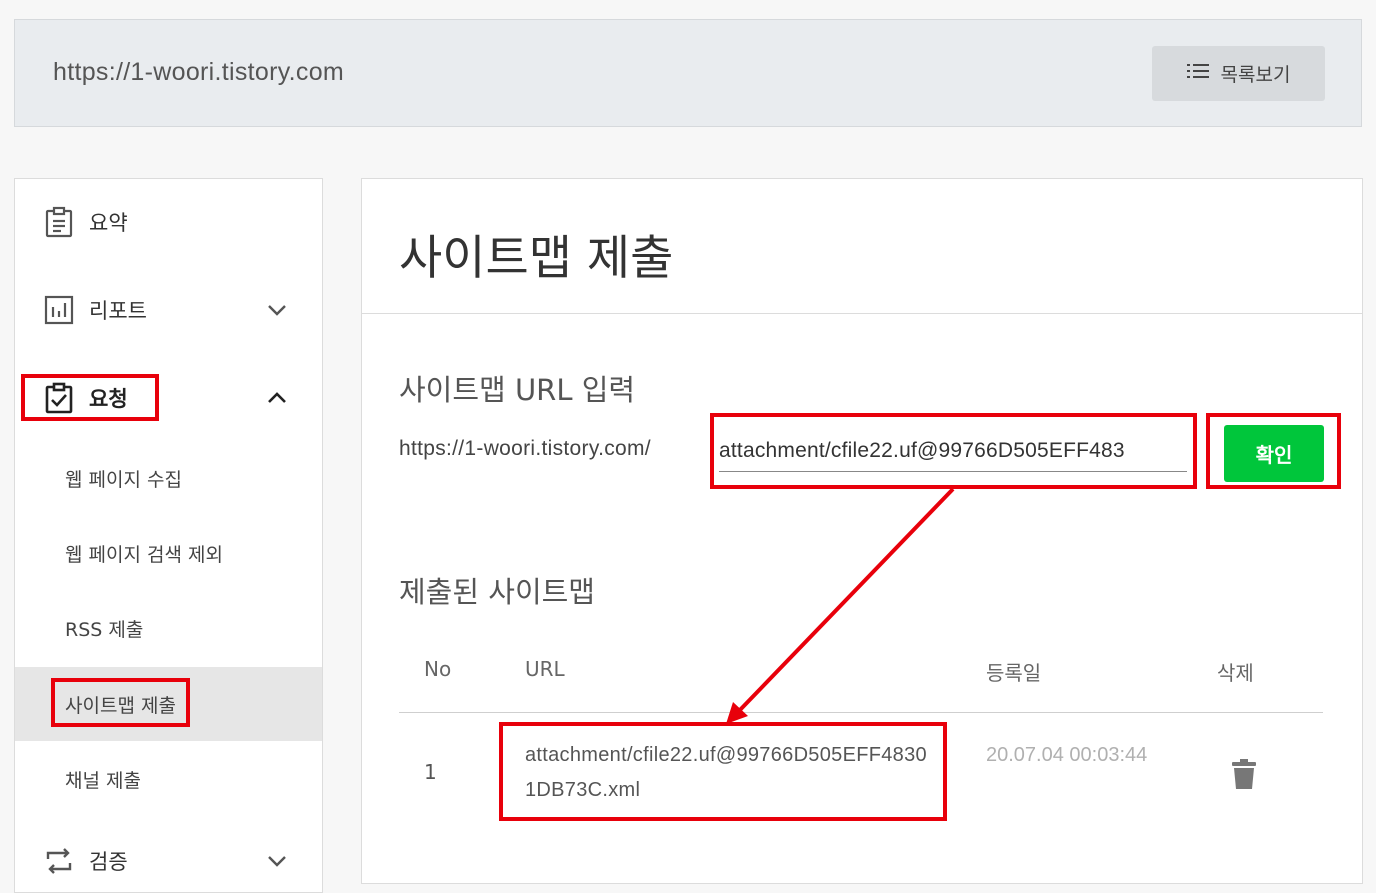 The image size is (1376, 893). What do you see at coordinates (688, 73) in the screenshot?
I see `top-bar: https://1-woori.tistory.com 목록보기` at bounding box center [688, 73].